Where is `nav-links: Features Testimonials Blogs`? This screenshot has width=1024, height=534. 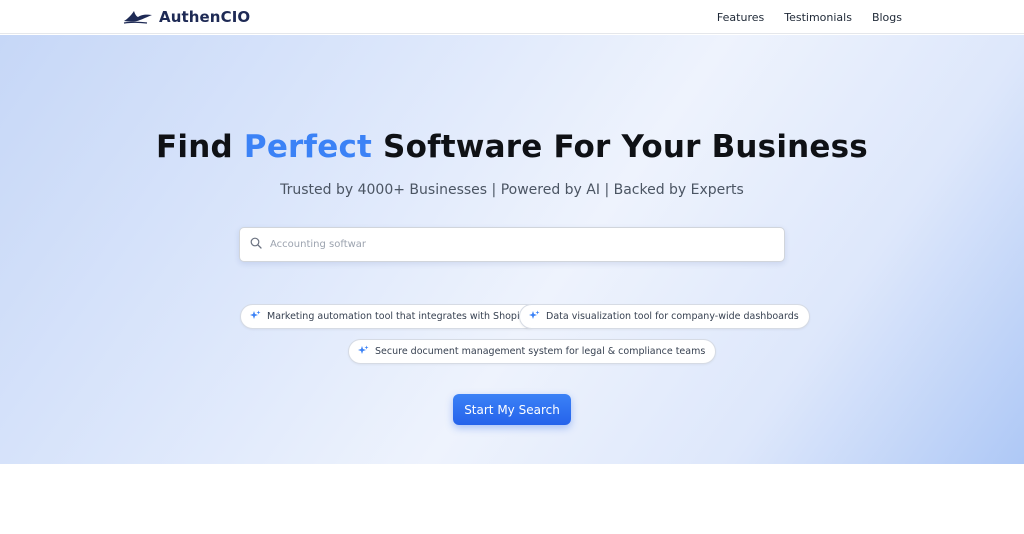 nav-links: Features Testimonials Blogs is located at coordinates (809, 17).